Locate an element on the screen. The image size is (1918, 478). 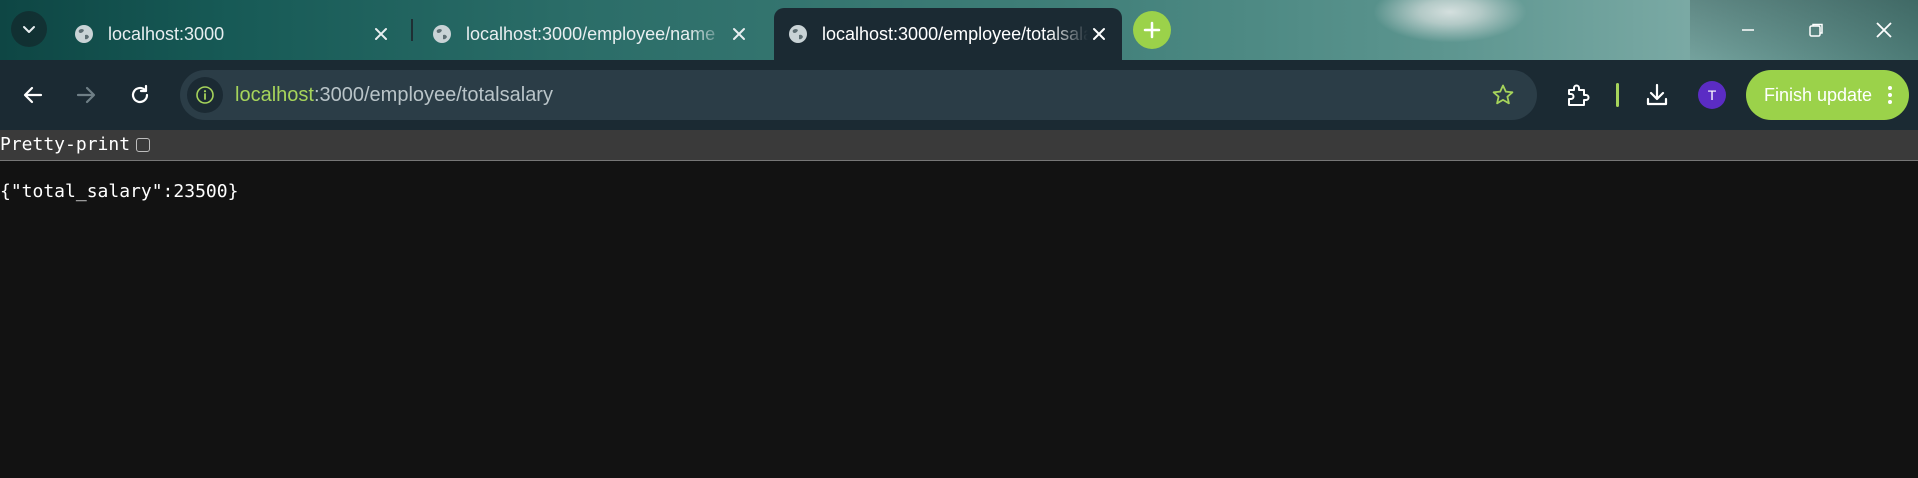
extensions-button is located at coordinates (1578, 95).